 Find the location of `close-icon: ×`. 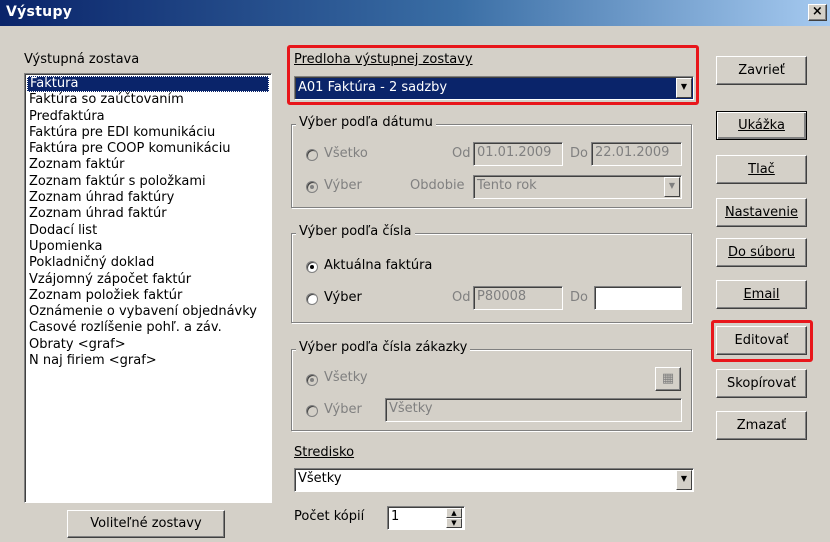

close-icon: × is located at coordinates (817, 11).